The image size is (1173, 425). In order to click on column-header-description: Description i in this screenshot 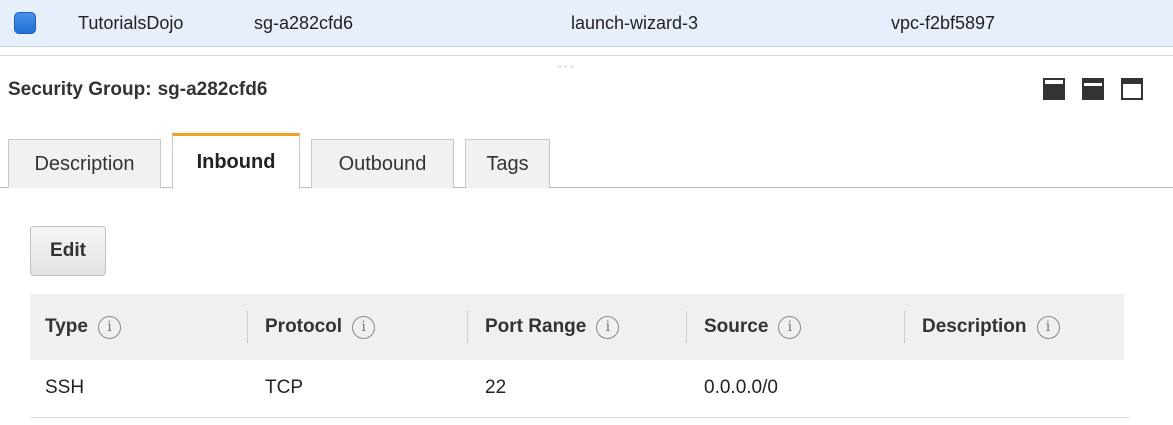, I will do `click(991, 327)`.